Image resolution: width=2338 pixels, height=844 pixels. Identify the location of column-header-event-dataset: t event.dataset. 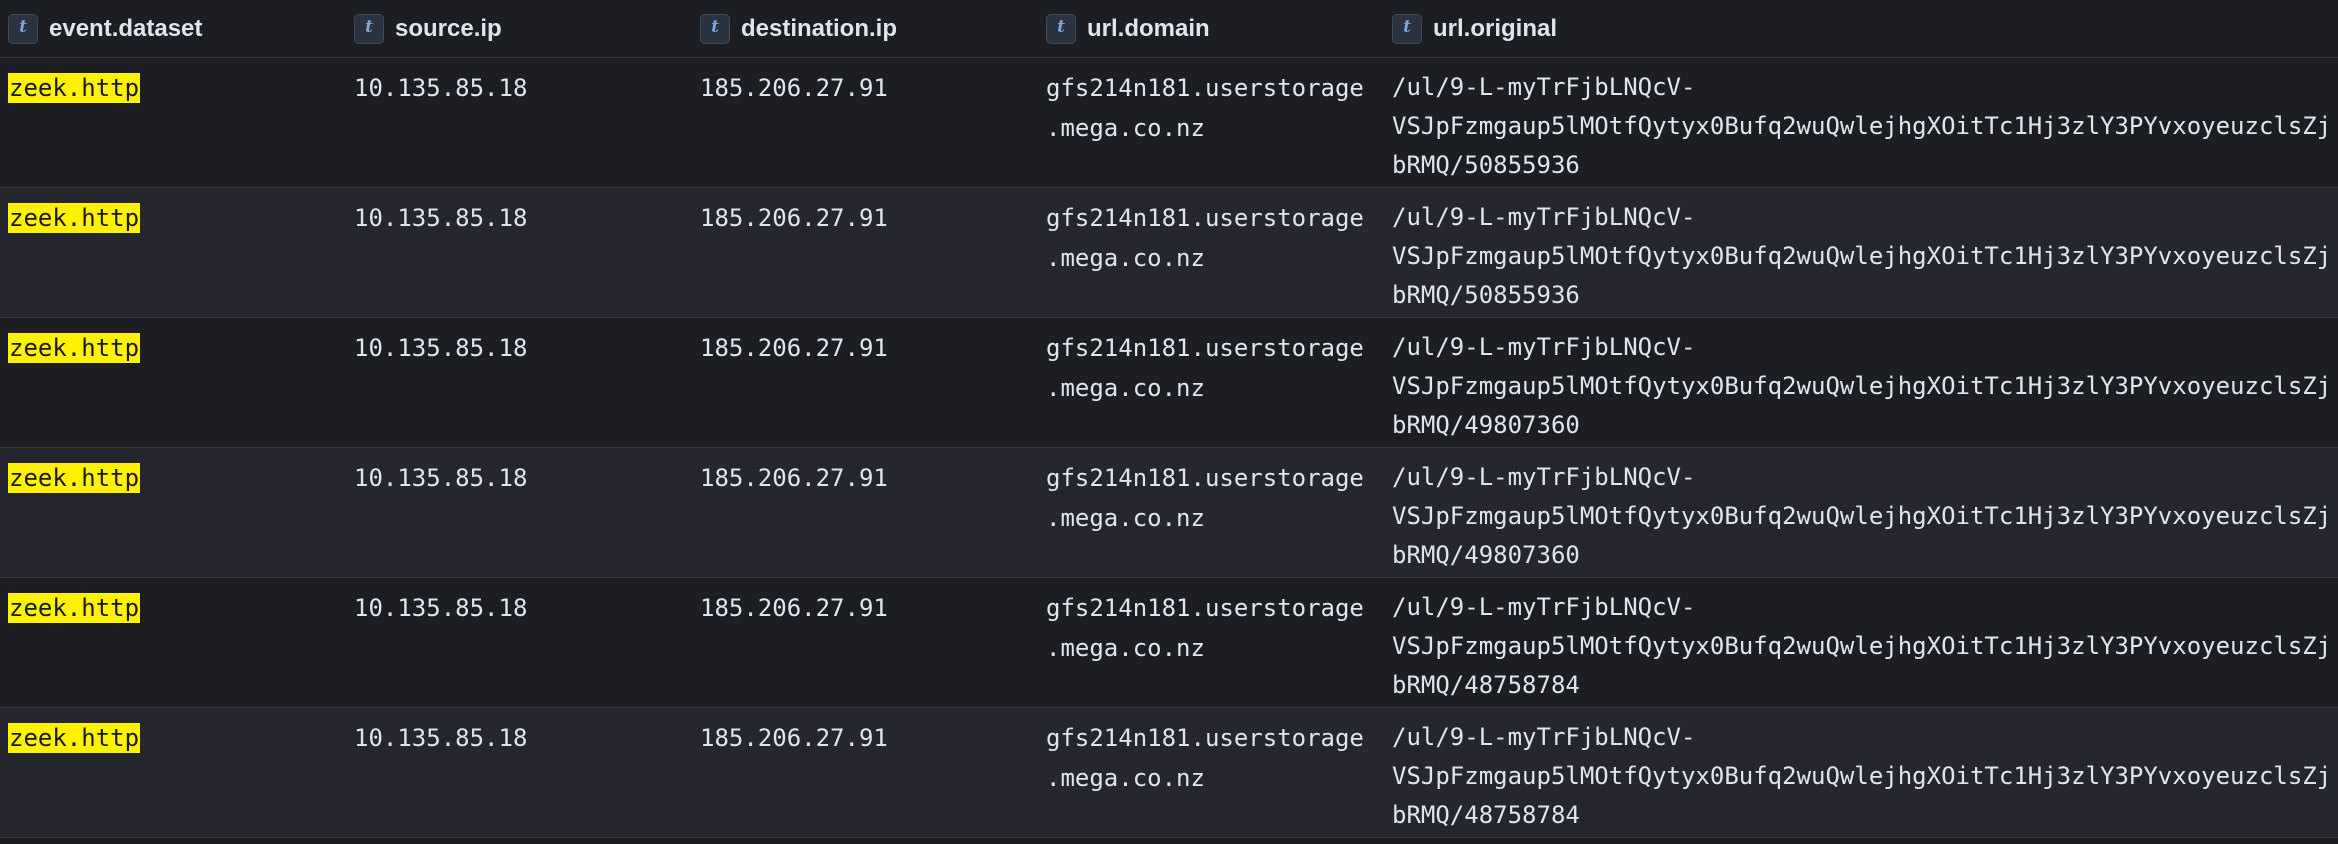
(105, 28).